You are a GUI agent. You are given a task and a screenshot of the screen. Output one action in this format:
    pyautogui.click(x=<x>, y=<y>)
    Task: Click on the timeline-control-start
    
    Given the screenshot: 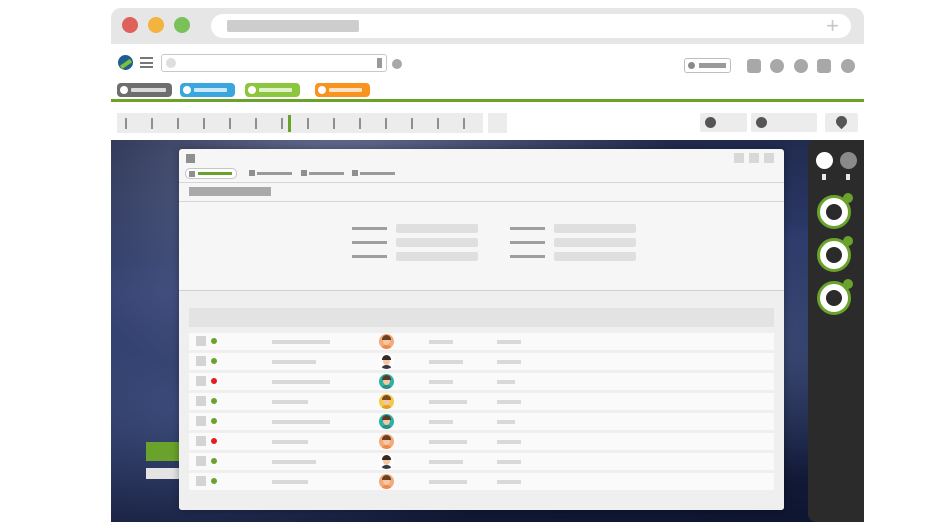 What is the action you would take?
    pyautogui.click(x=723, y=122)
    